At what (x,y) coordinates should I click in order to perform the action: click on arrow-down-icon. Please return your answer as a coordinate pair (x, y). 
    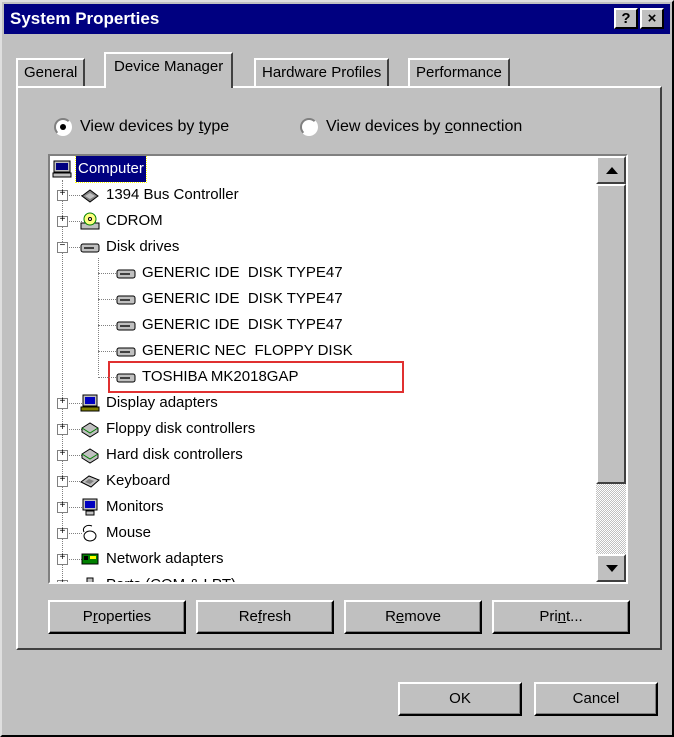
    Looking at the image, I should click on (612, 568).